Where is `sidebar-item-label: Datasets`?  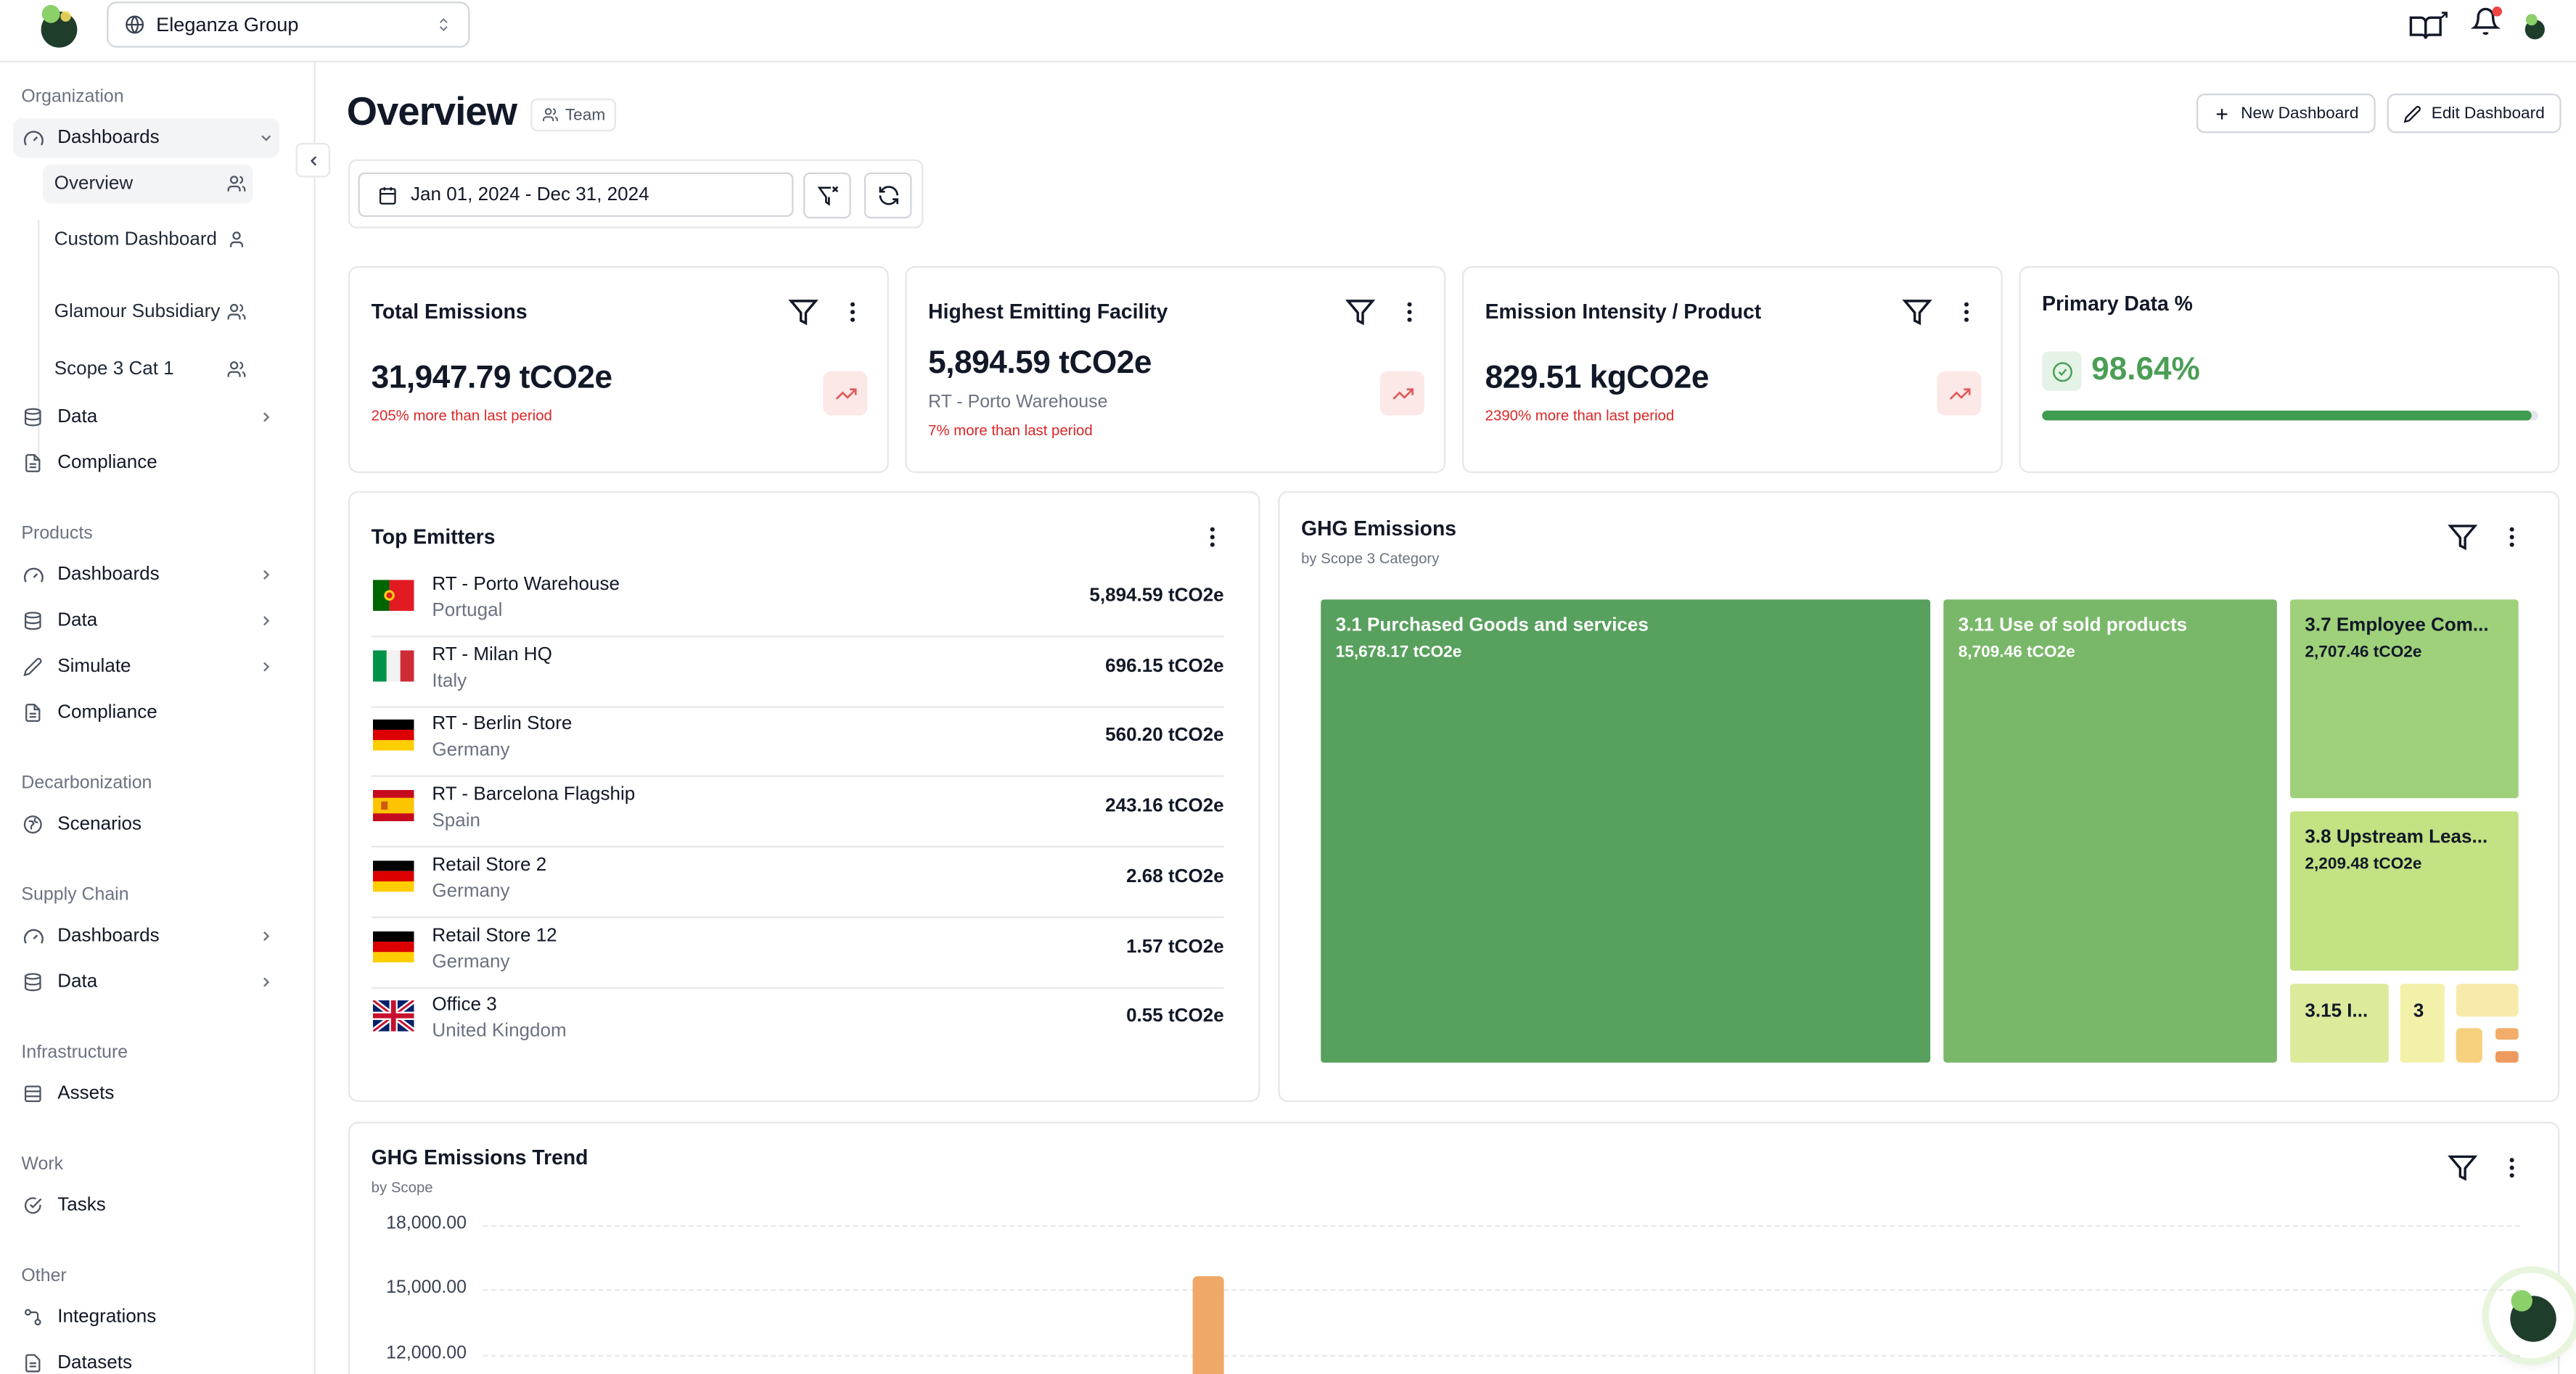
sidebar-item-label: Datasets is located at coordinates (95, 1363).